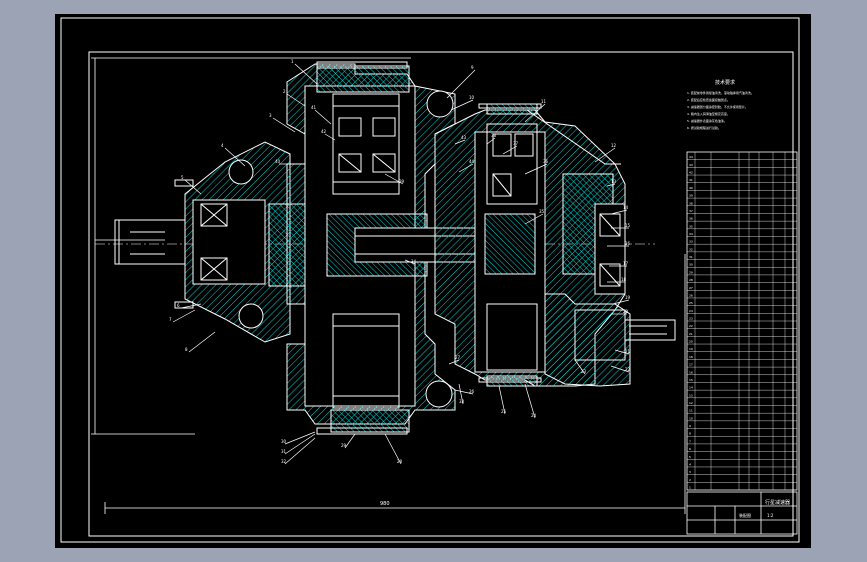  Describe the element at coordinates (691, 280) in the screenshot. I see `bom-row-number: 28` at that location.